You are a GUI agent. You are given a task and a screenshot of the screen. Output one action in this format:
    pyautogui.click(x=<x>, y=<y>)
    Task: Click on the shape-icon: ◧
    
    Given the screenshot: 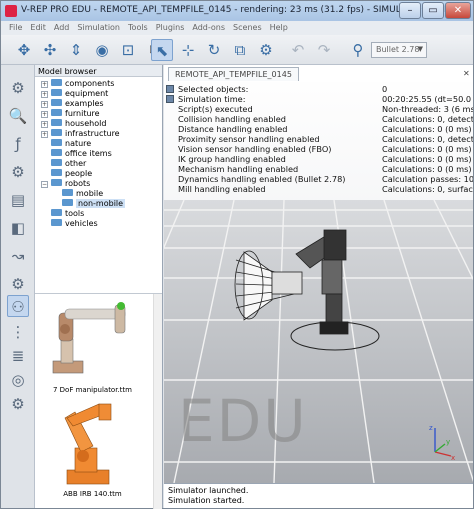 What is the action you would take?
    pyautogui.click(x=18, y=228)
    